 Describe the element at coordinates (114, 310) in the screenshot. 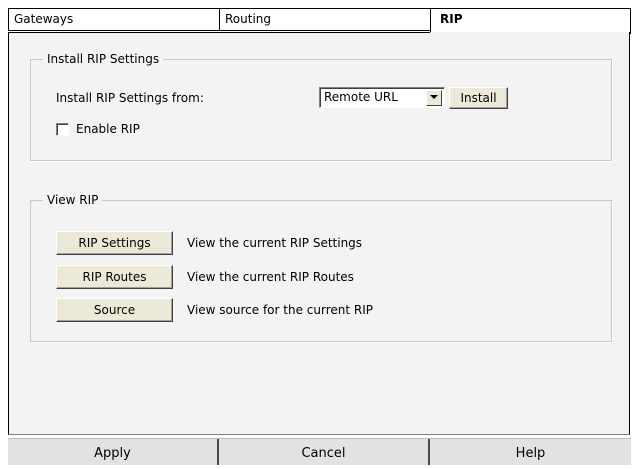

I see `source-button: Source` at that location.